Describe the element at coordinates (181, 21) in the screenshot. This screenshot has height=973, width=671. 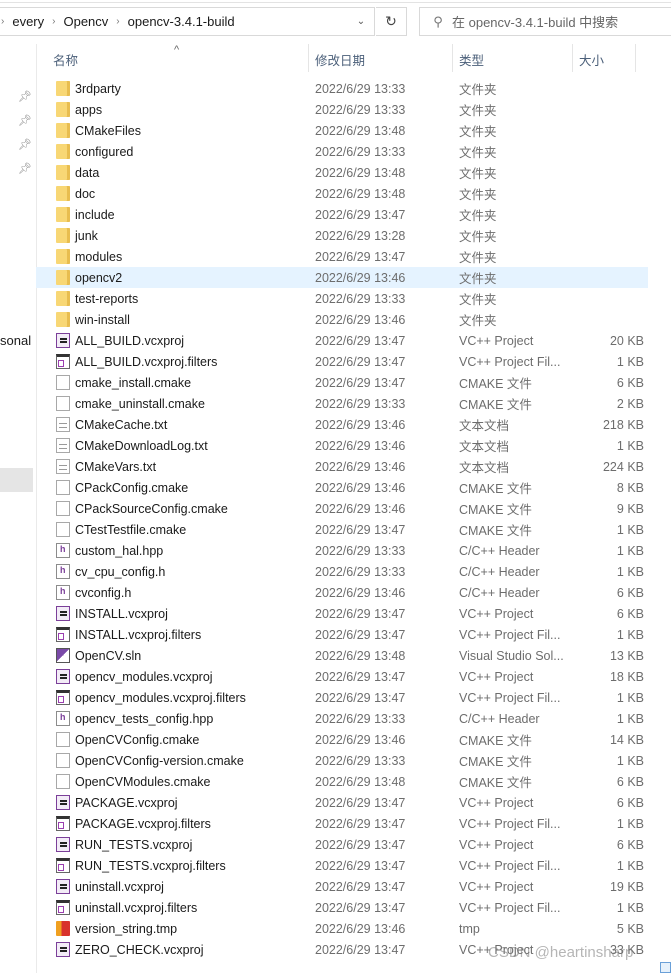
I see `breadcrumb-current: opencv-3.4.1-build` at that location.